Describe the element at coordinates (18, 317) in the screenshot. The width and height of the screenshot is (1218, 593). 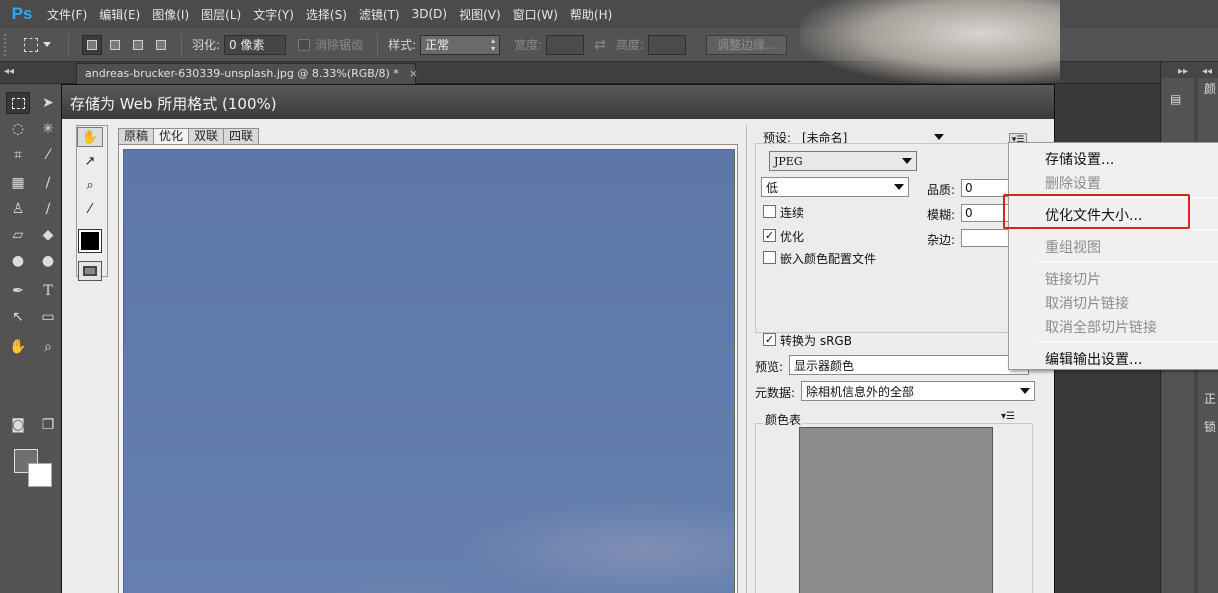
I see `path-selection-tool: ↖` at that location.